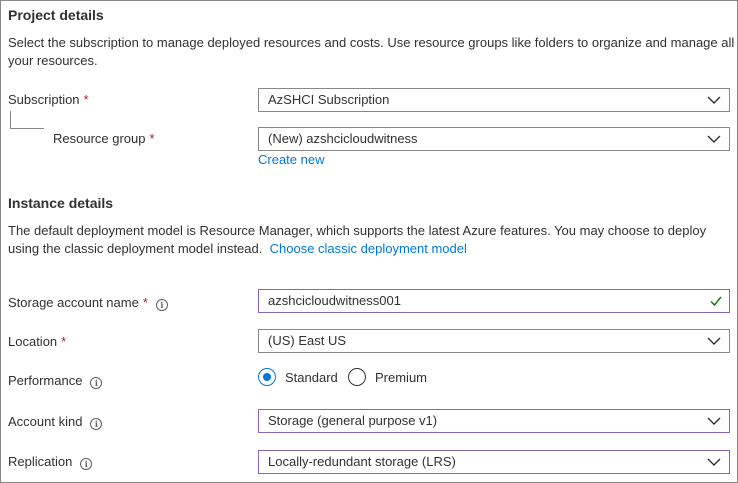  Describe the element at coordinates (353, 420) in the screenshot. I see `account-kind-value: Storage (general purpose v1)` at that location.